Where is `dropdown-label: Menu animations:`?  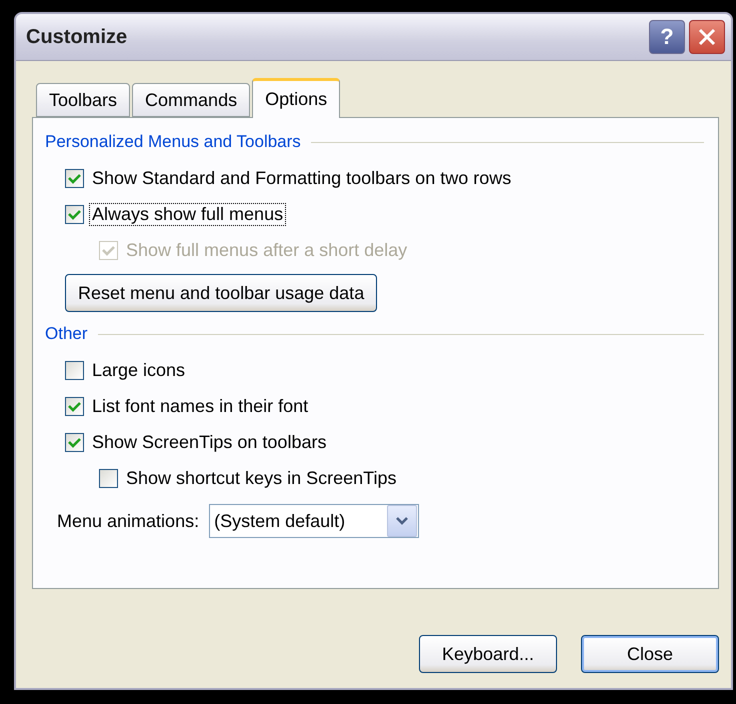
dropdown-label: Menu animations: is located at coordinates (128, 521).